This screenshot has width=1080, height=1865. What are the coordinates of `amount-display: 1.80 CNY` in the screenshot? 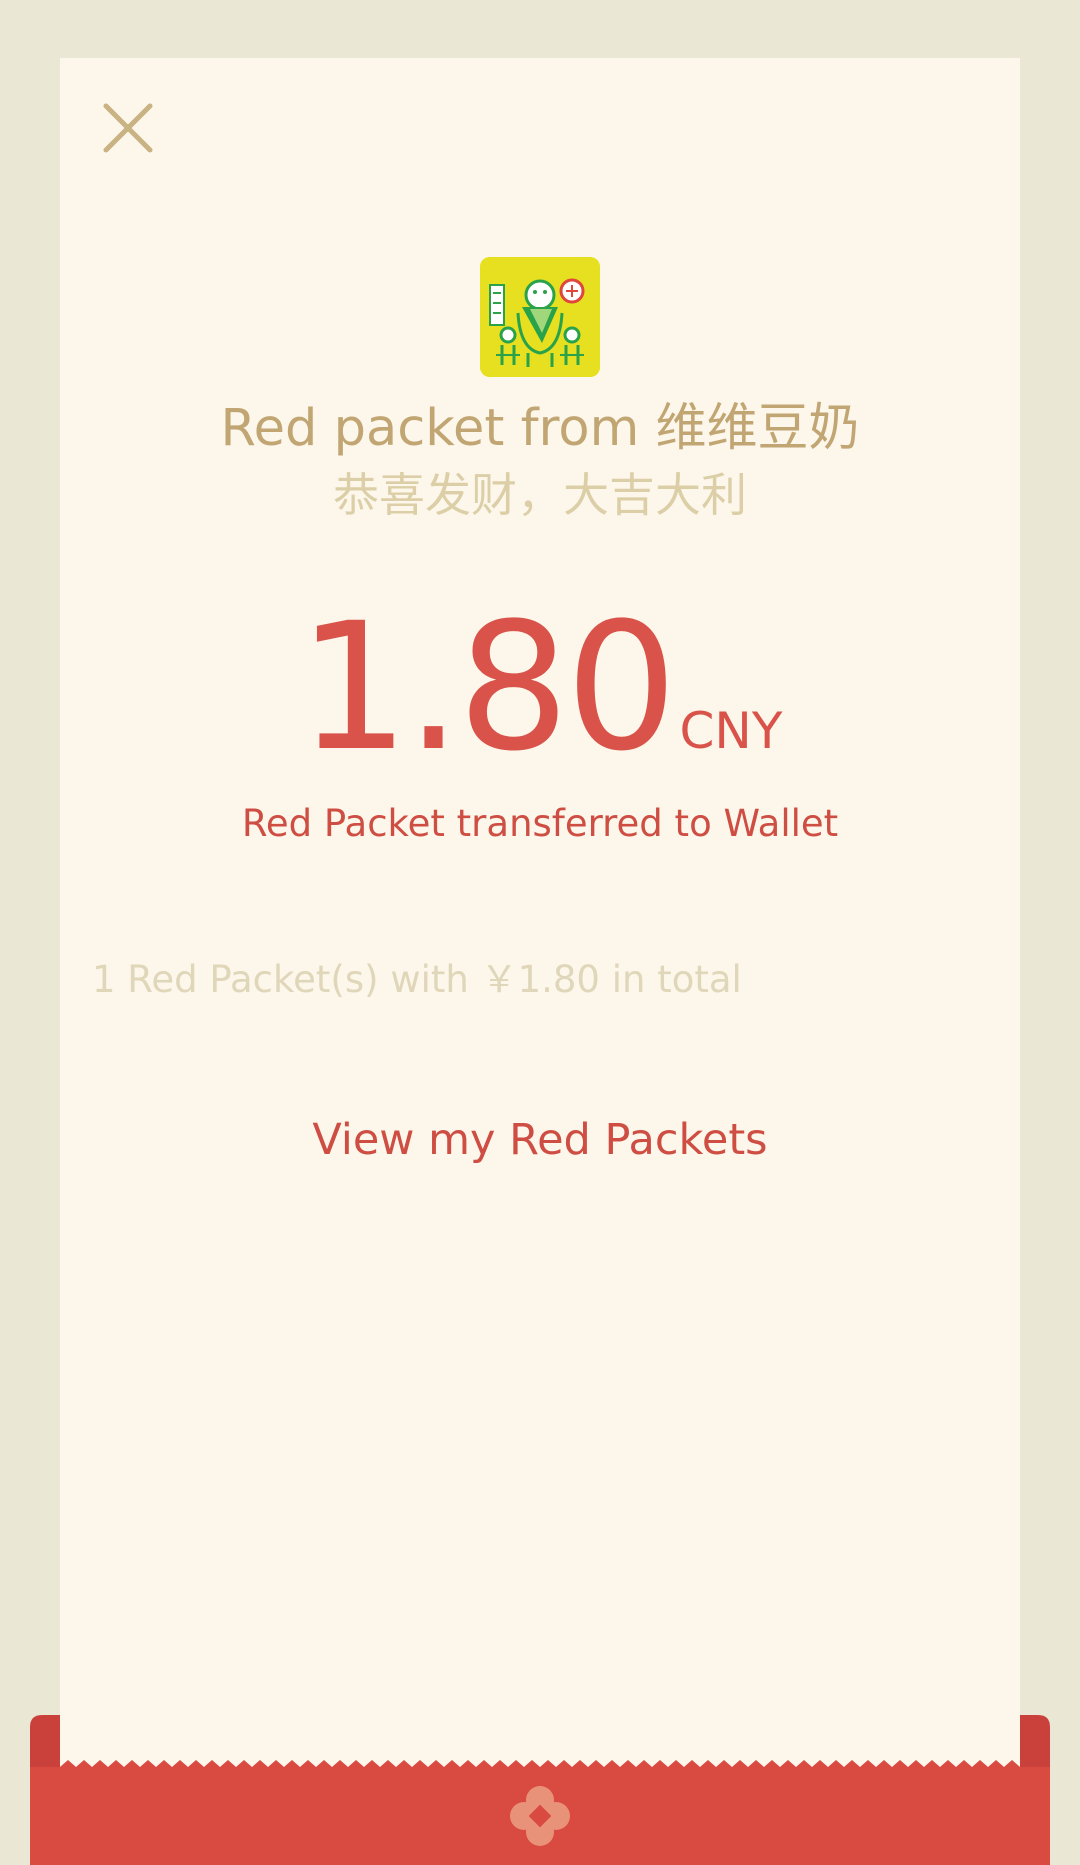 It's located at (540, 688).